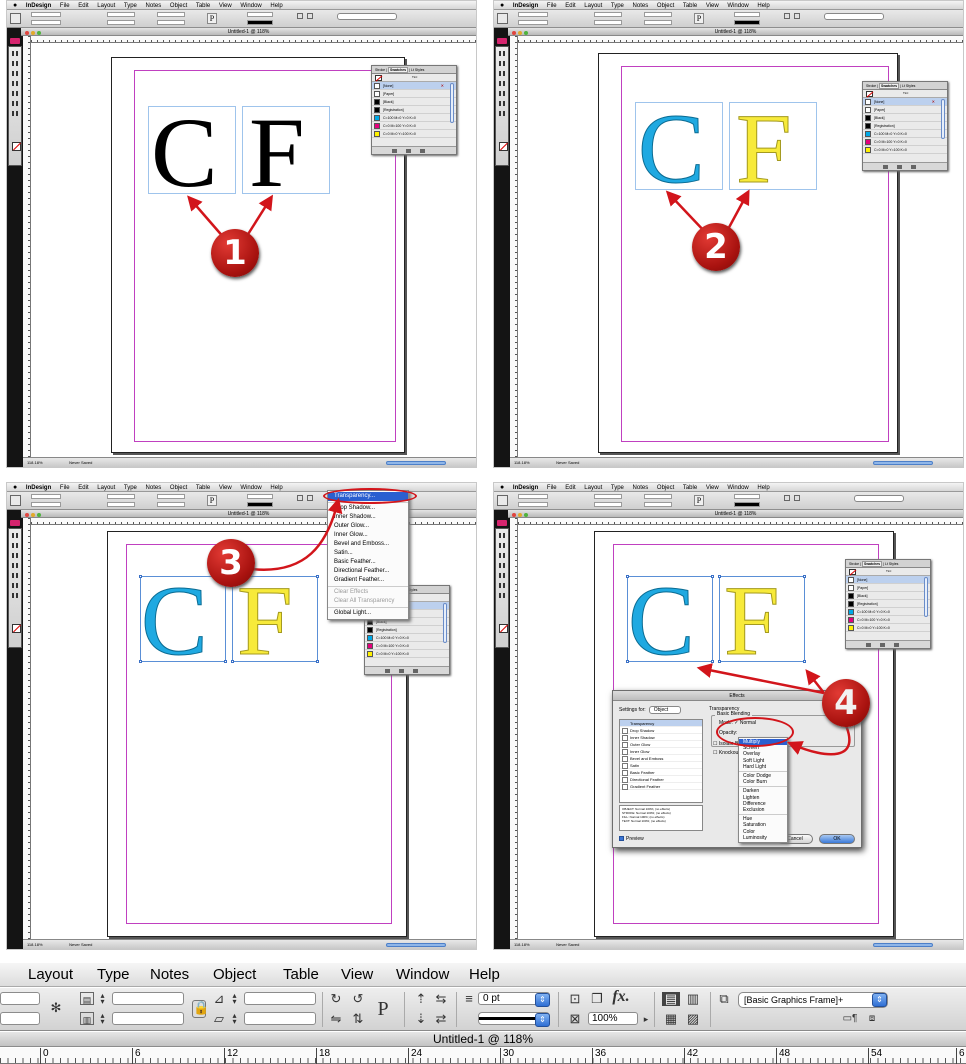 This screenshot has width=966, height=1064. I want to click on swatch-item: [None] ✕, so click(414, 86).